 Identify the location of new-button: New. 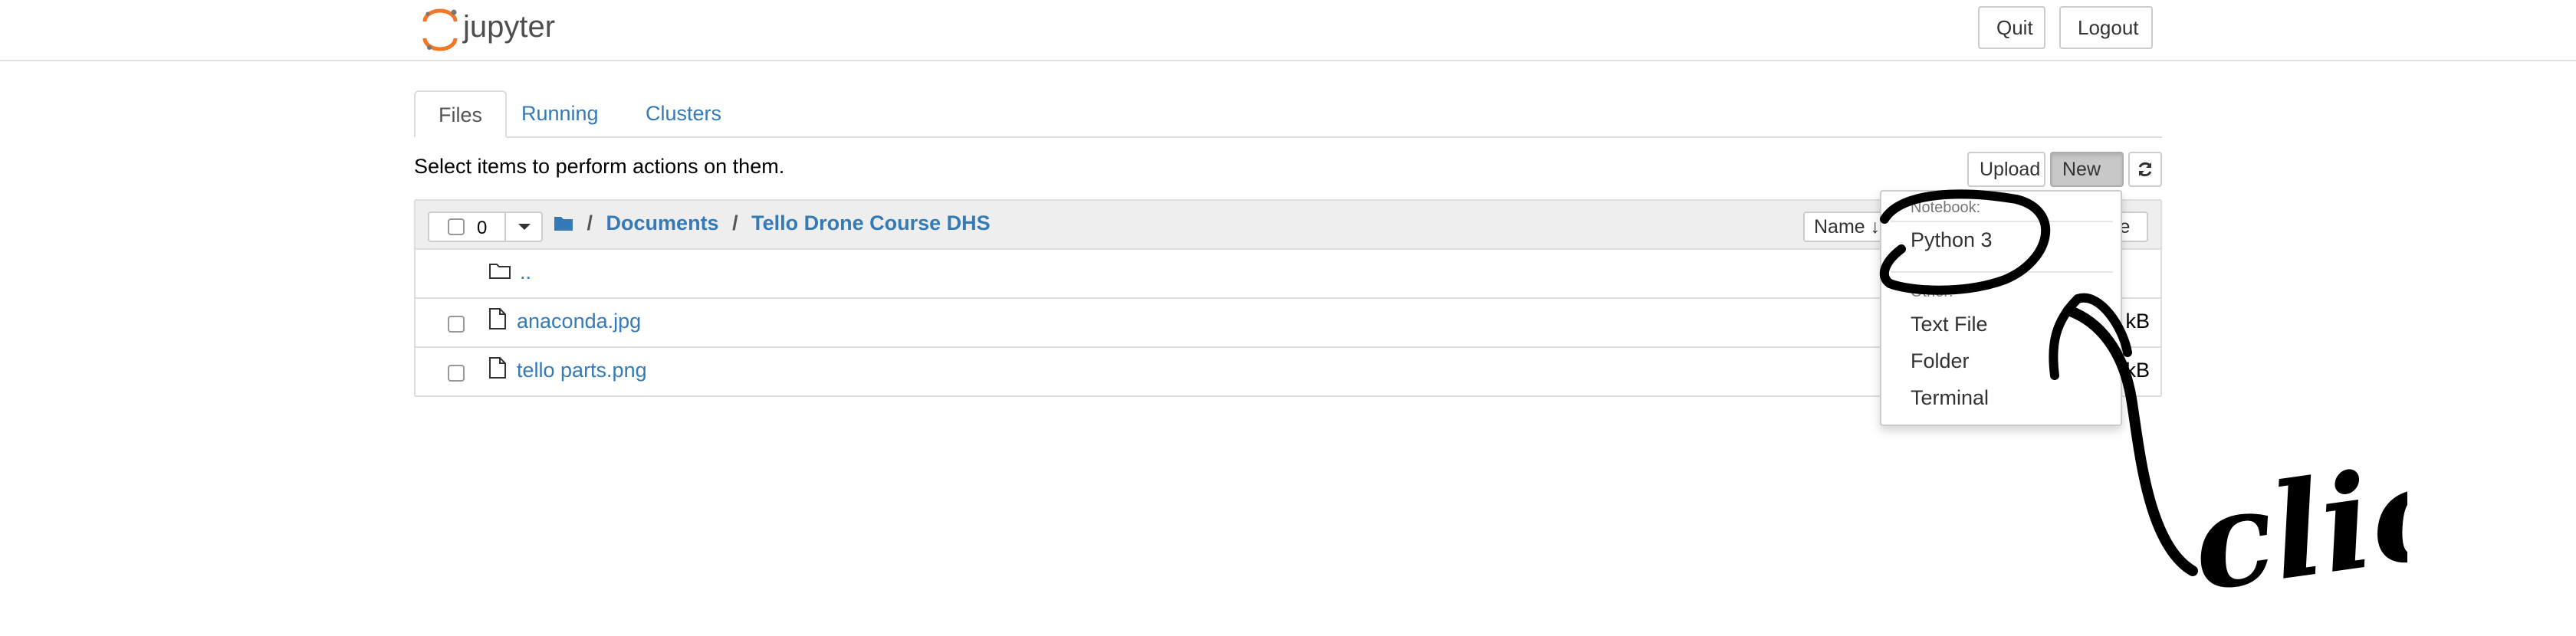
(2087, 178).